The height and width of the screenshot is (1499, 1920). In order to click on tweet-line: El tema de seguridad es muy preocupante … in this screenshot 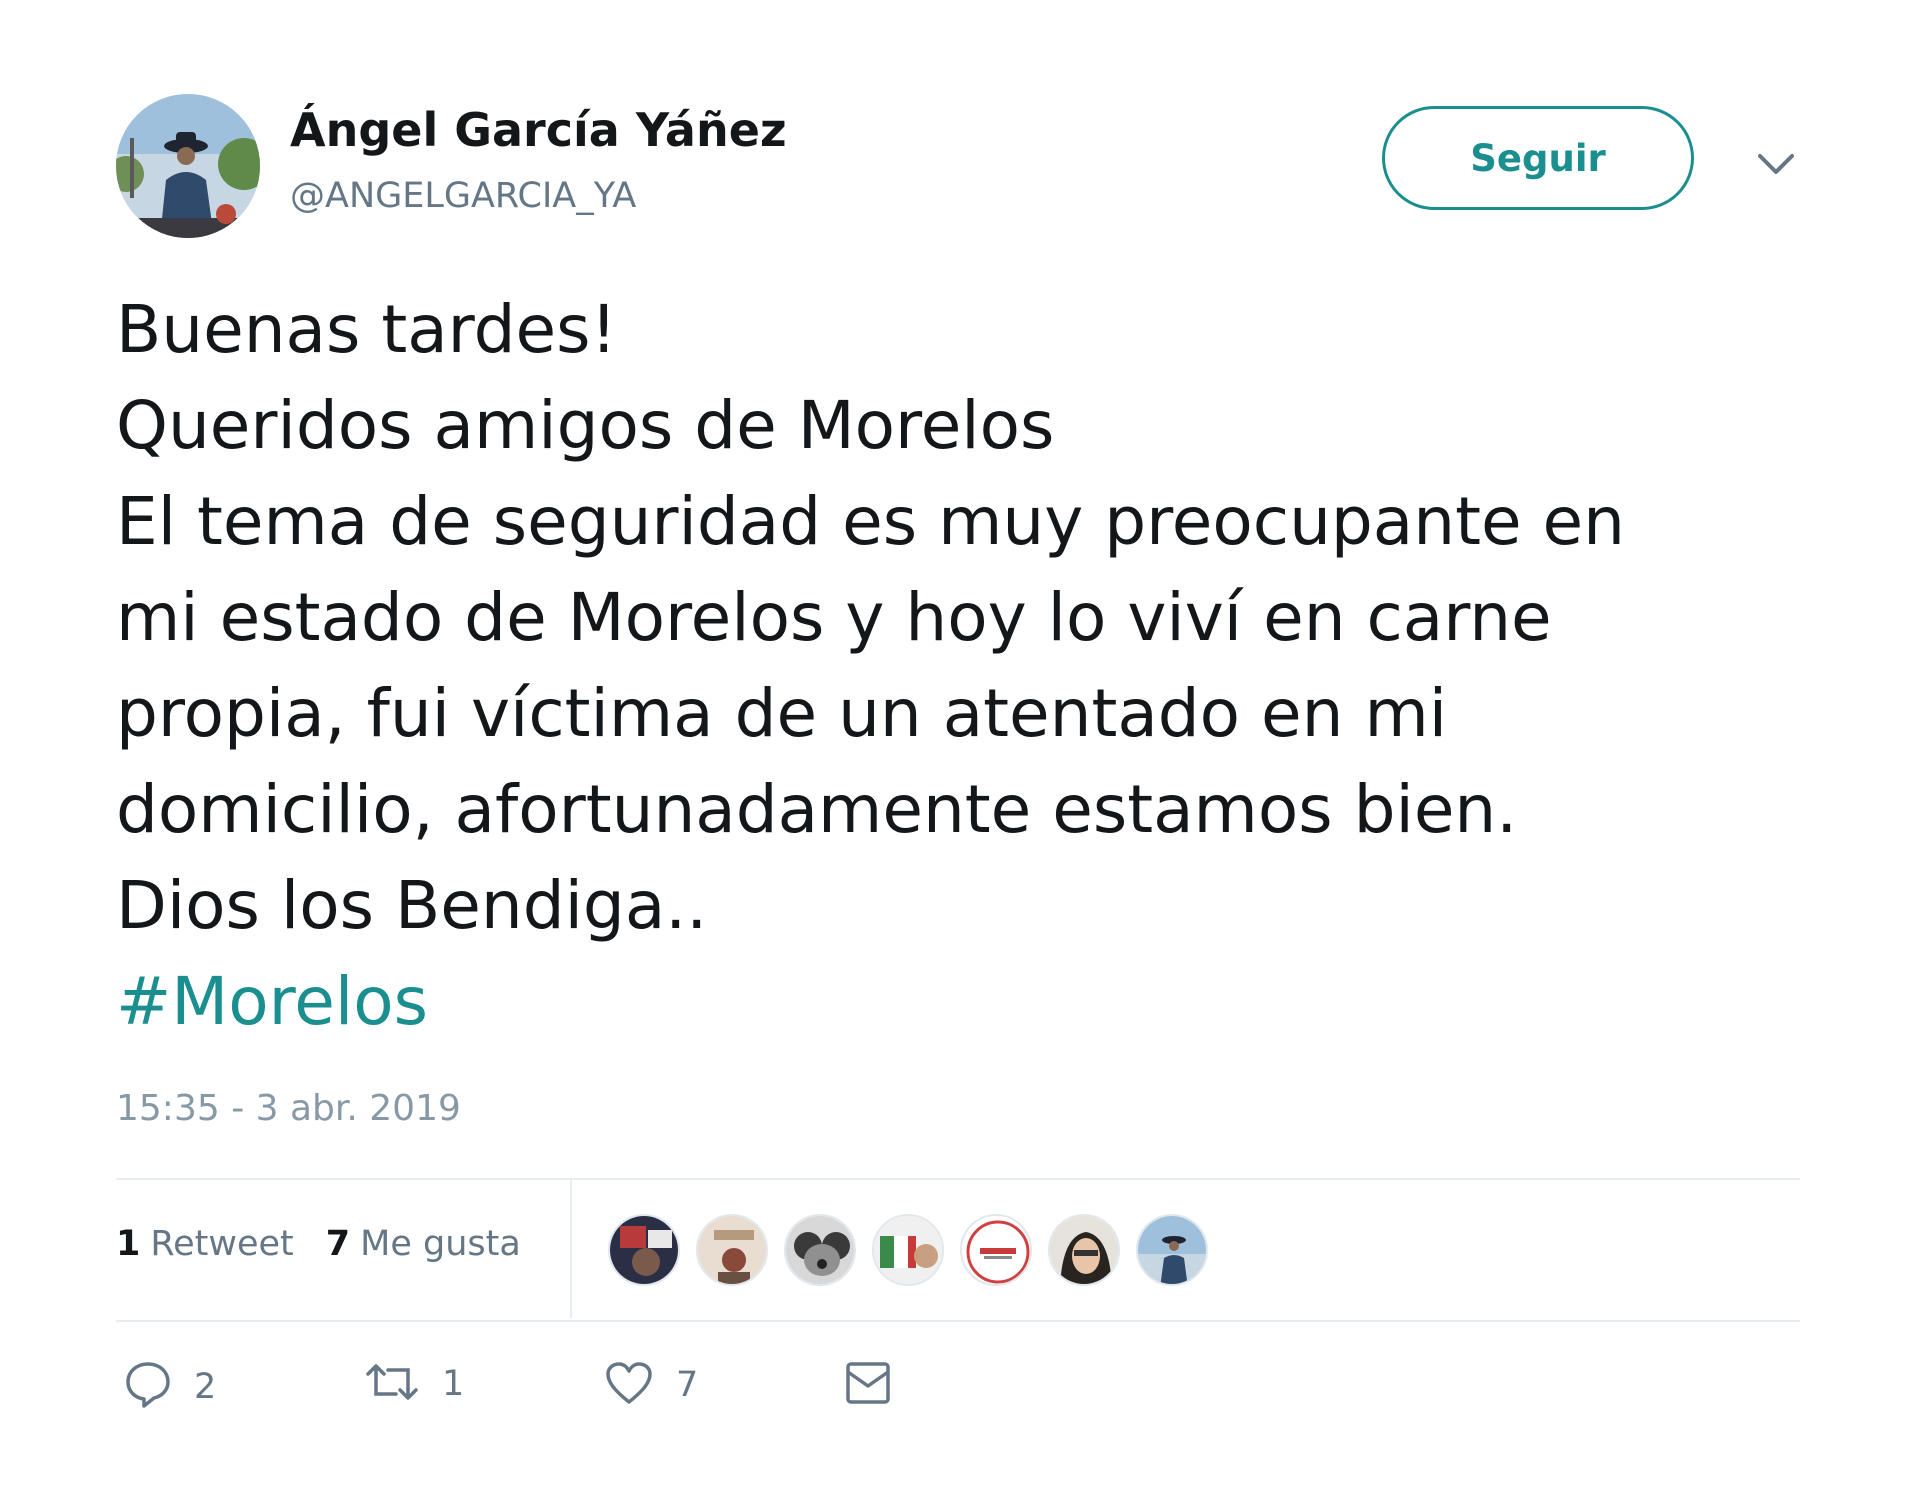, I will do `click(870, 521)`.